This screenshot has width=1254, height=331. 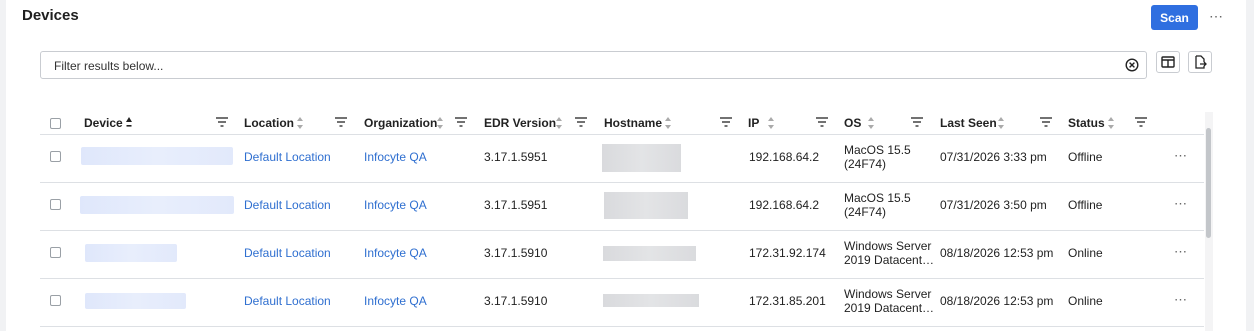 I want to click on column-header-hostname: Hostname, so click(x=633, y=123).